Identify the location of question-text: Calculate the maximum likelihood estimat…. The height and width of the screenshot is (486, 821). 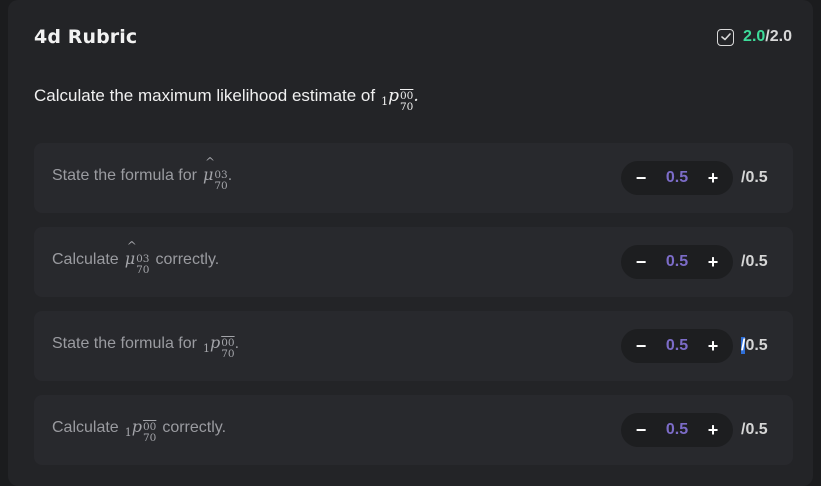
(226, 99).